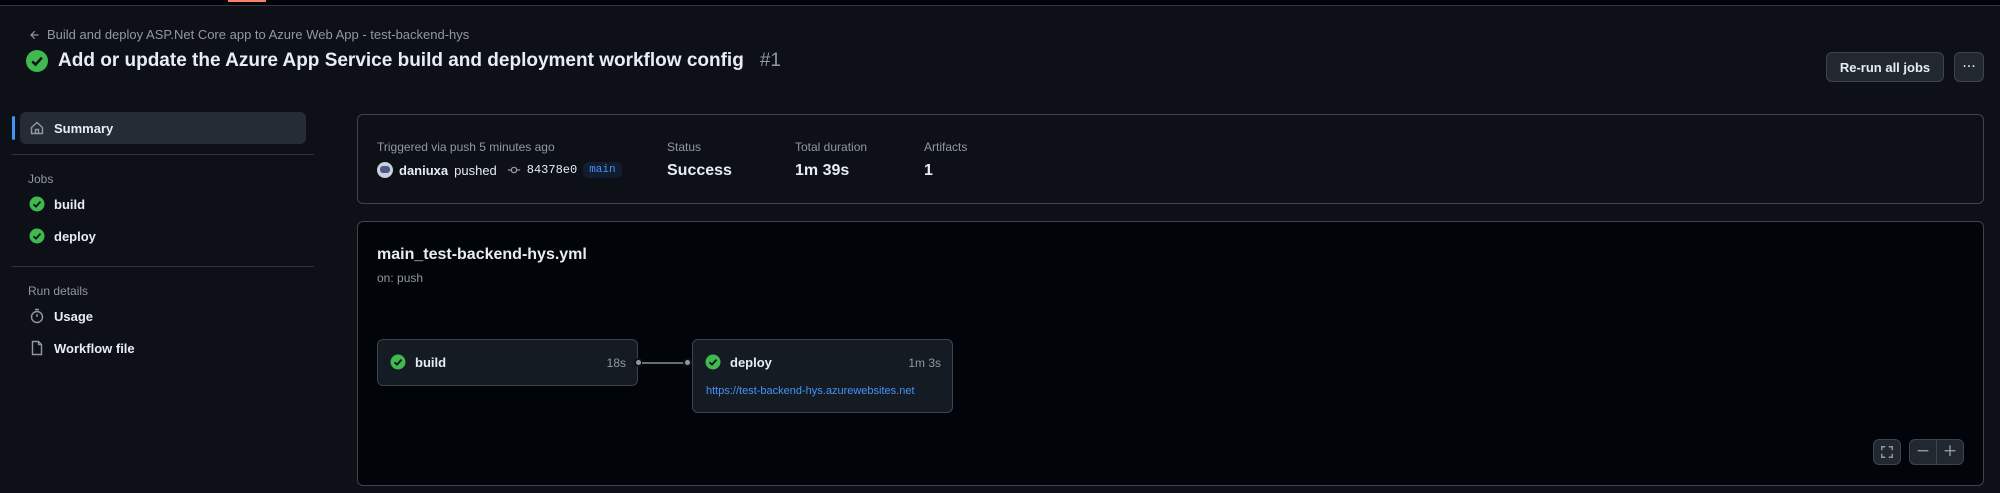  I want to click on sidebar-item-build: build, so click(163, 204).